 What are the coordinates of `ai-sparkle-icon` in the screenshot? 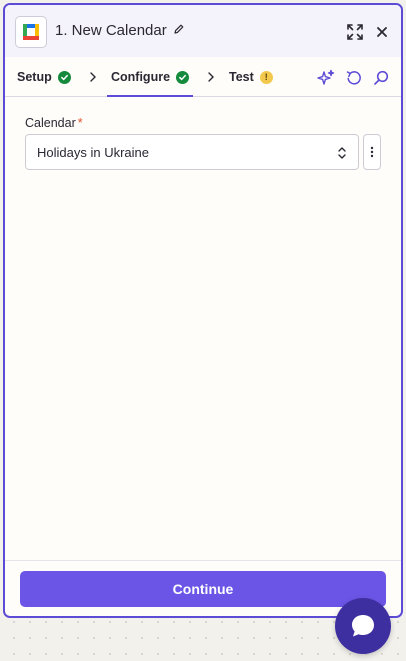 It's located at (326, 78).